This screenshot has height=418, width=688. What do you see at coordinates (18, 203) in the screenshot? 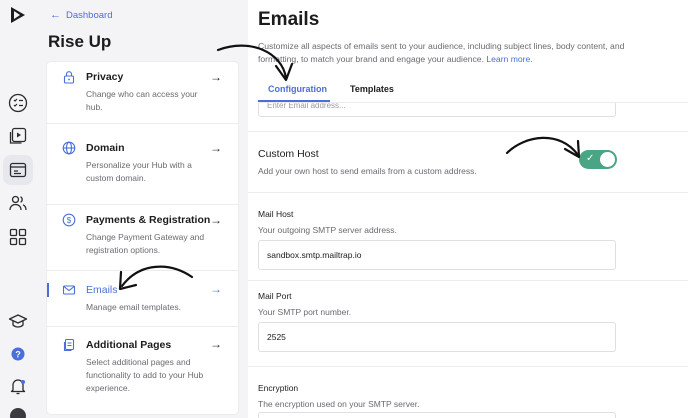
I see `users-icon` at bounding box center [18, 203].